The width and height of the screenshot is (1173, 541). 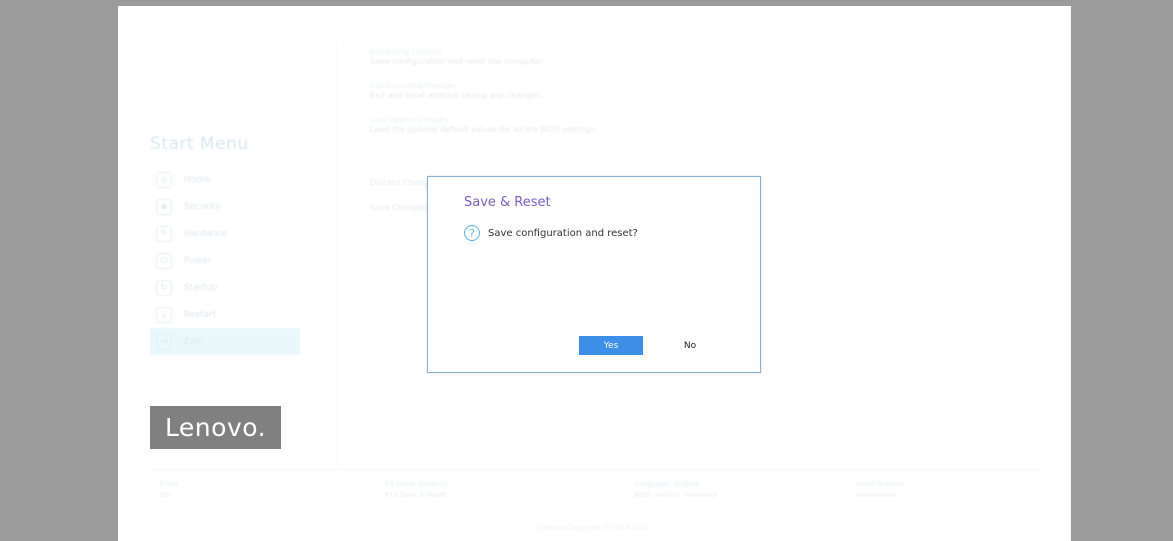 I want to click on option-title: Exit Discarding Changes, so click(x=590, y=86).